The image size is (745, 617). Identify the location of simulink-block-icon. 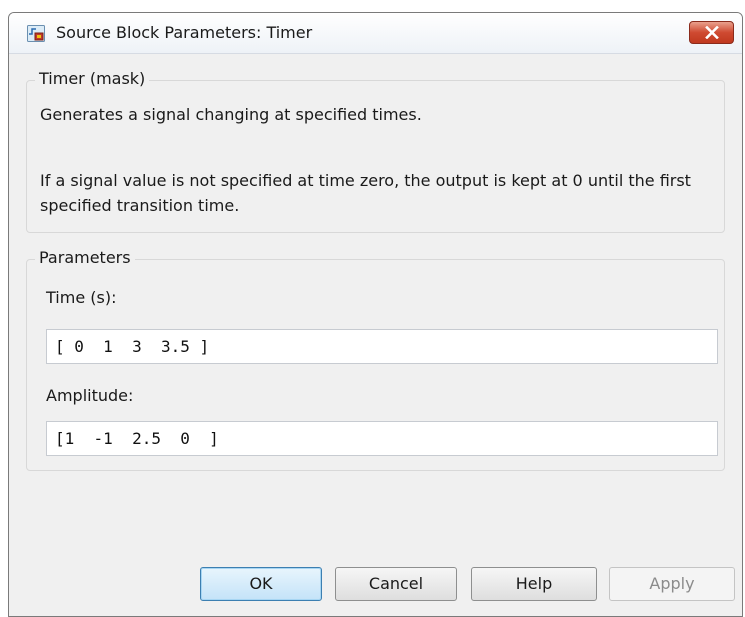
(36, 33).